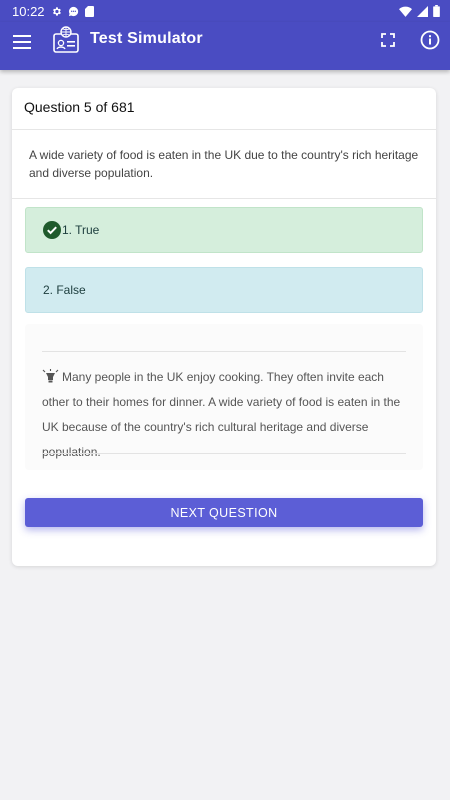  Describe the element at coordinates (388, 40) in the screenshot. I see `fullscreen-icon` at that location.